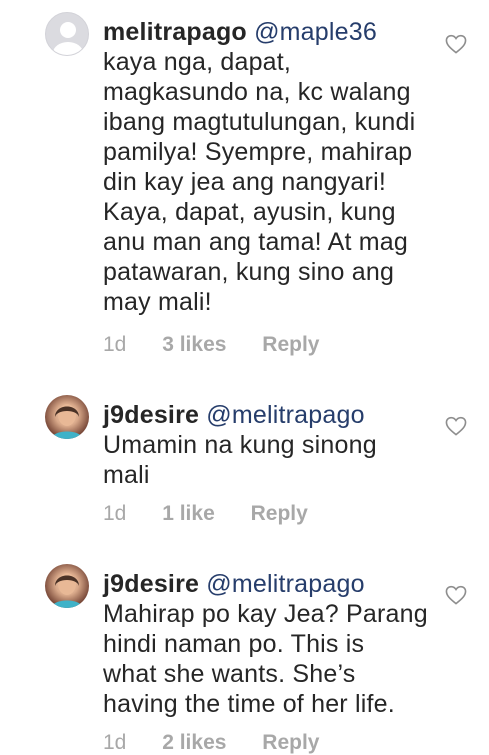 The width and height of the screenshot is (489, 755). What do you see at coordinates (68, 38) in the screenshot?
I see `default-avatar-icon` at bounding box center [68, 38].